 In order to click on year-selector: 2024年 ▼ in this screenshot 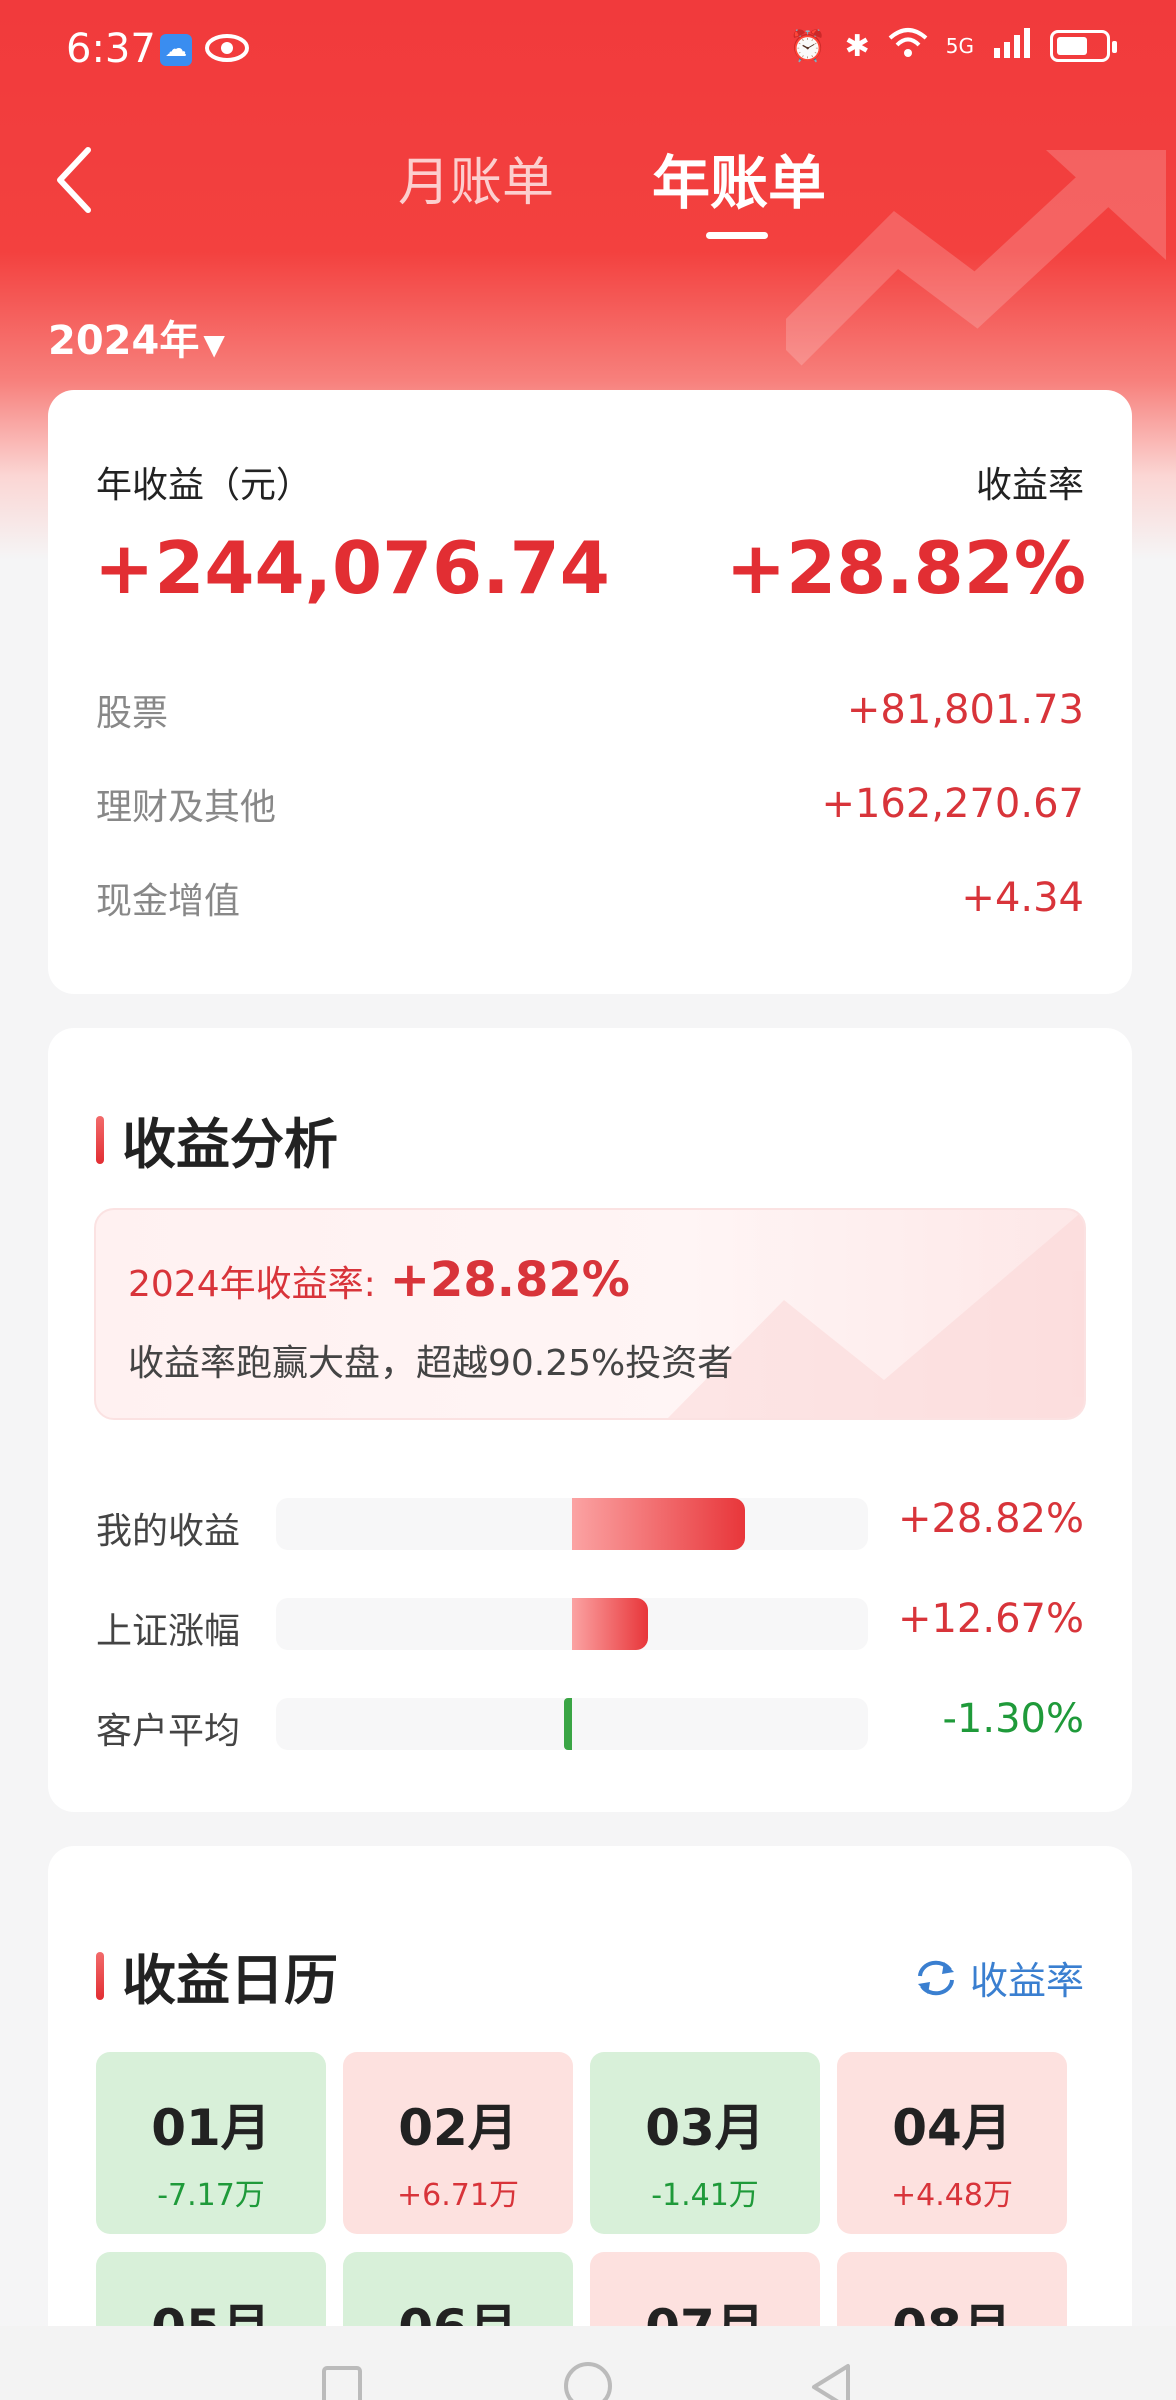, I will do `click(136, 337)`.